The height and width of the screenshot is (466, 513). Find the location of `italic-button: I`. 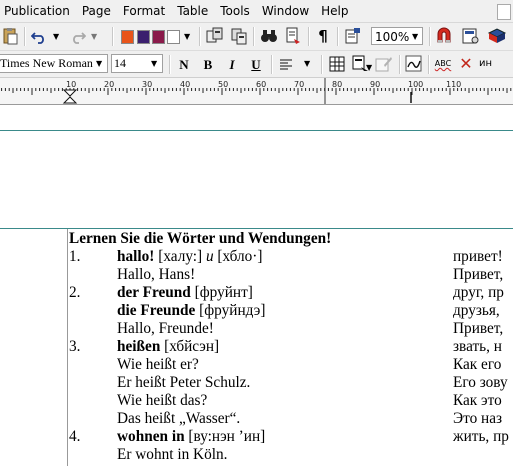

italic-button: I is located at coordinates (232, 64).